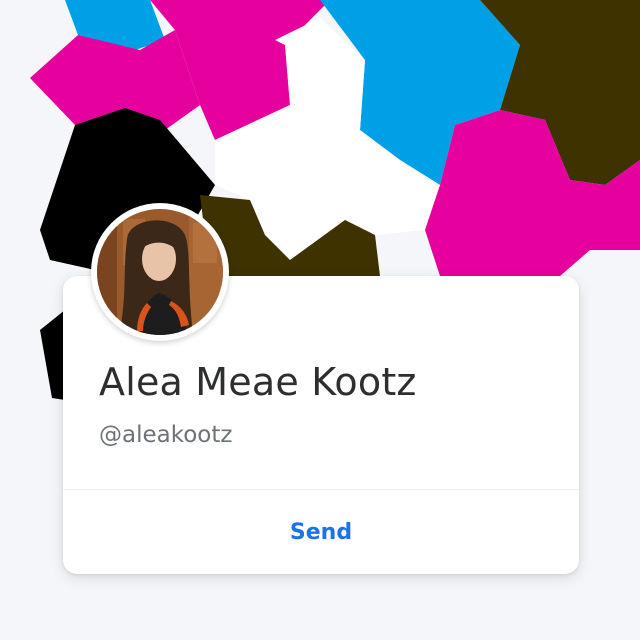 The height and width of the screenshot is (640, 640). I want to click on profile-handle: @aleakootz, so click(166, 435).